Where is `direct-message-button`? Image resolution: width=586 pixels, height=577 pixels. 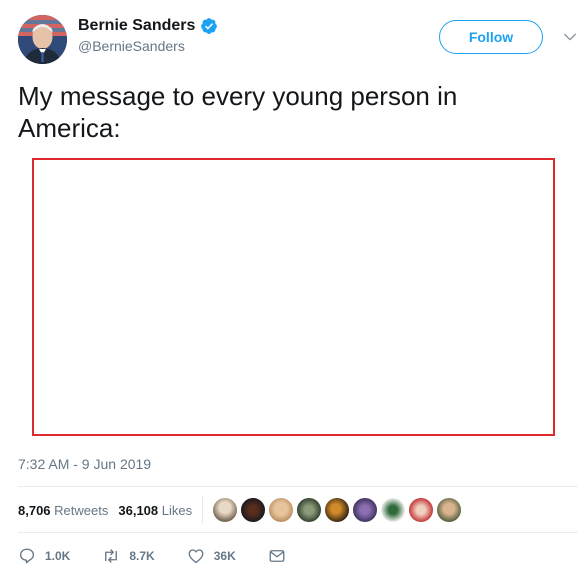 direct-message-button is located at coordinates (277, 556).